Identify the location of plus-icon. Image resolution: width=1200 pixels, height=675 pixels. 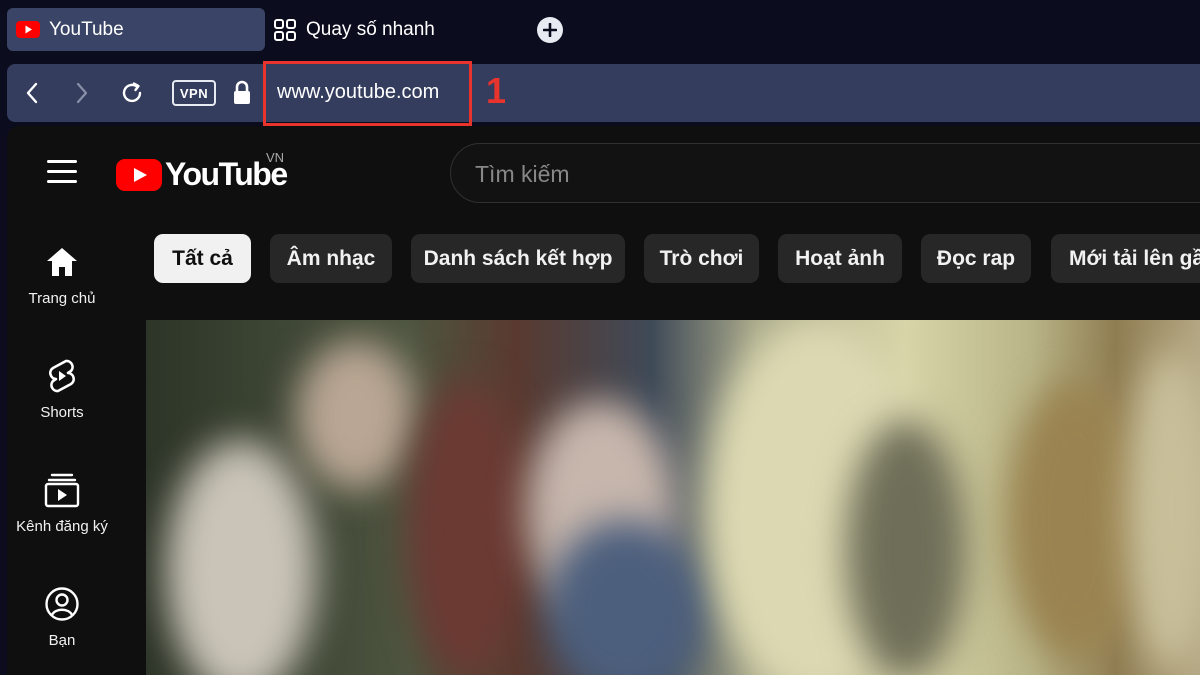
(550, 30).